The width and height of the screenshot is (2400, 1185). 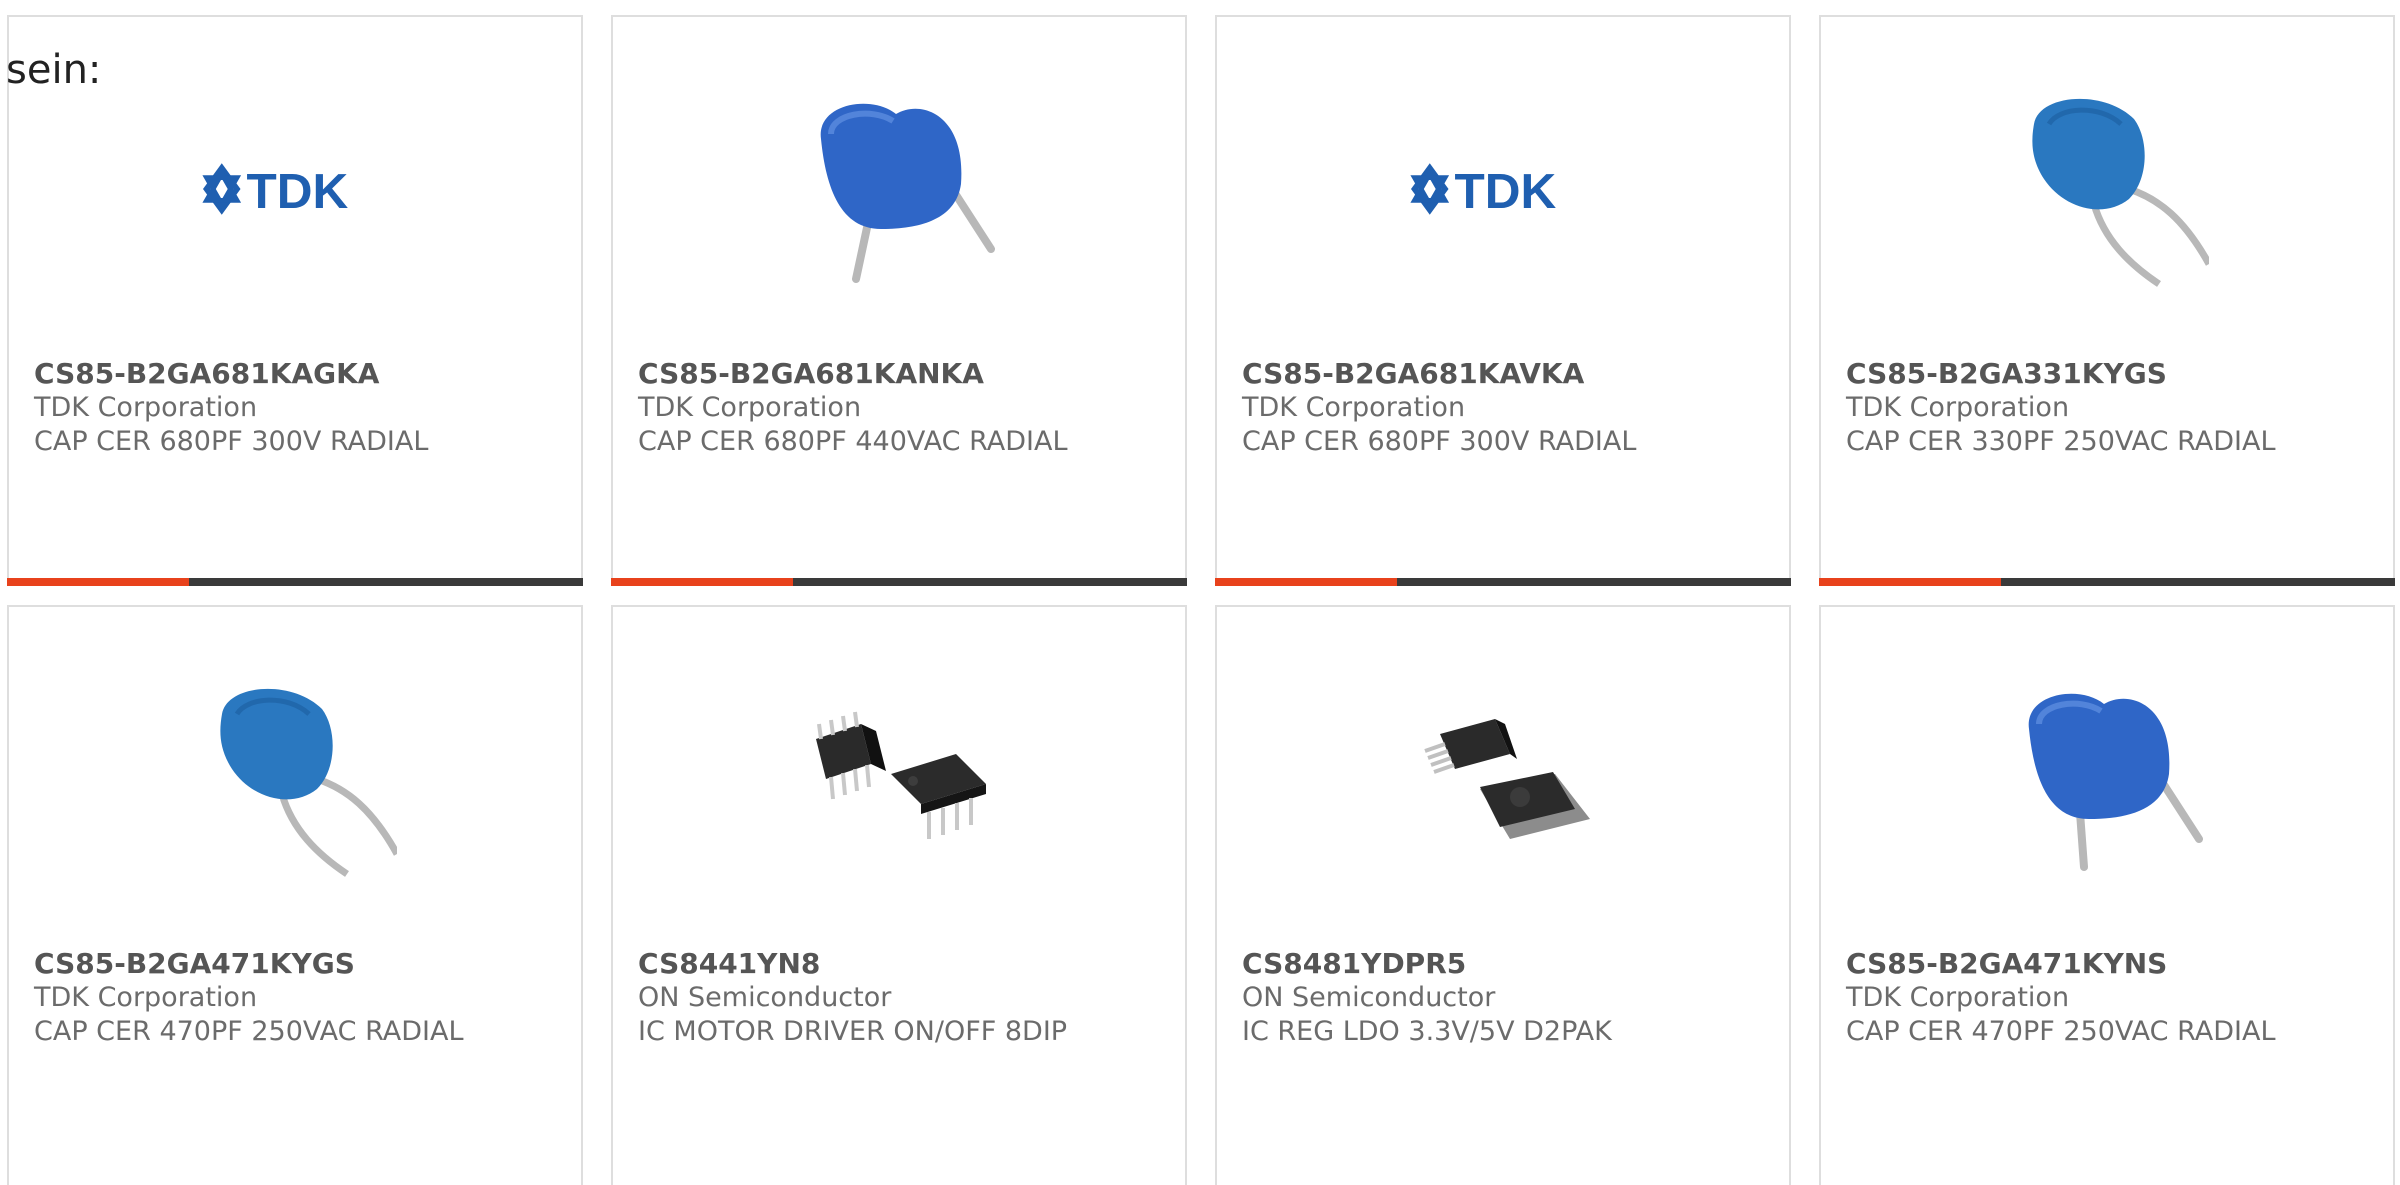 I want to click on intro-text: sein:, so click(x=54, y=70).